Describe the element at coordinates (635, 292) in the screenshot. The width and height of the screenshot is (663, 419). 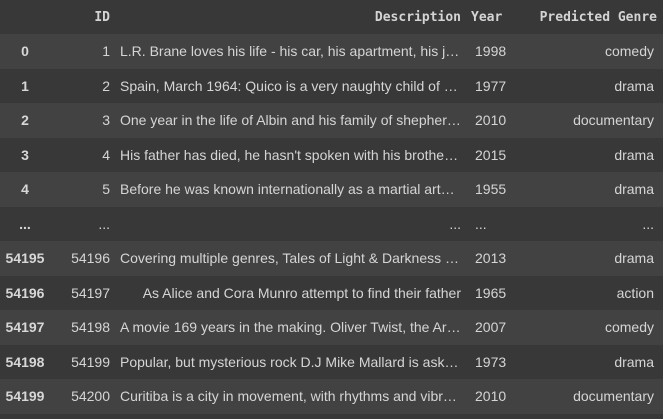
I see `genre-cell: action` at that location.